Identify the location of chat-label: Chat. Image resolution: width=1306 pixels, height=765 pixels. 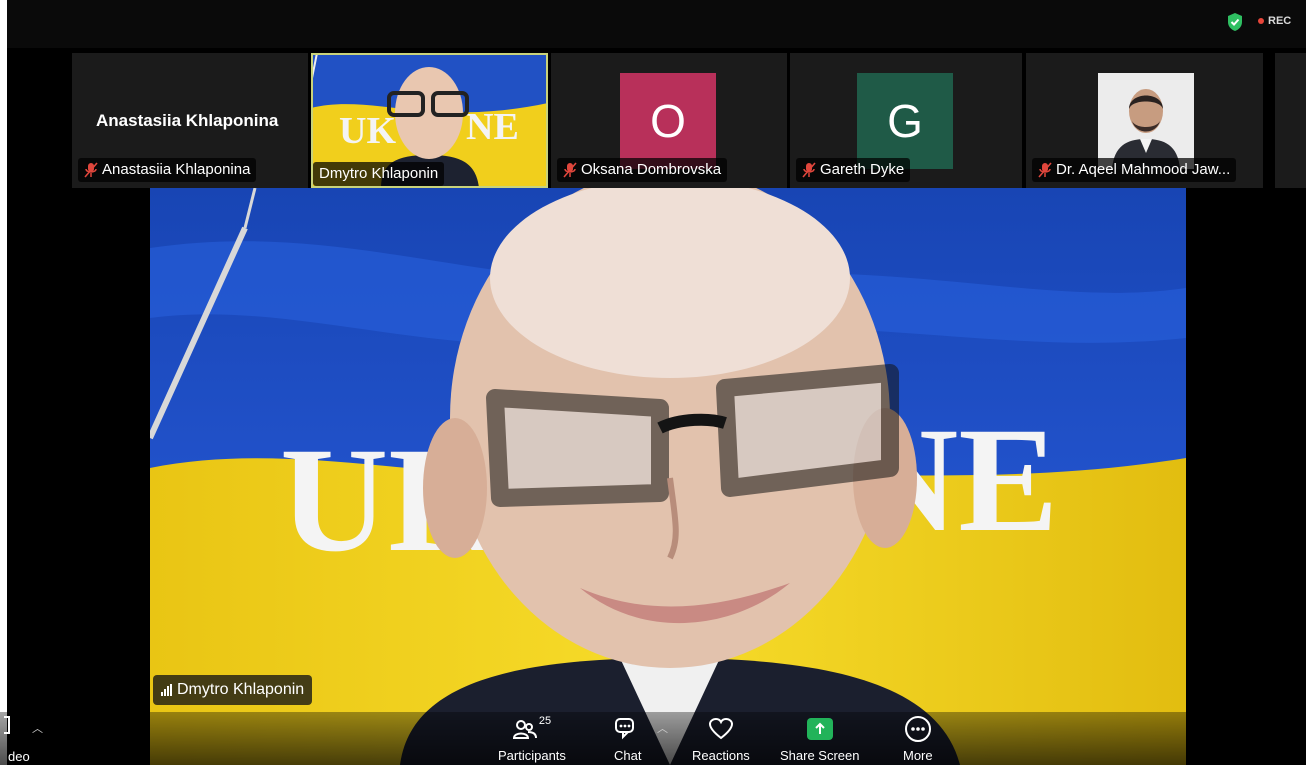
(628, 755).